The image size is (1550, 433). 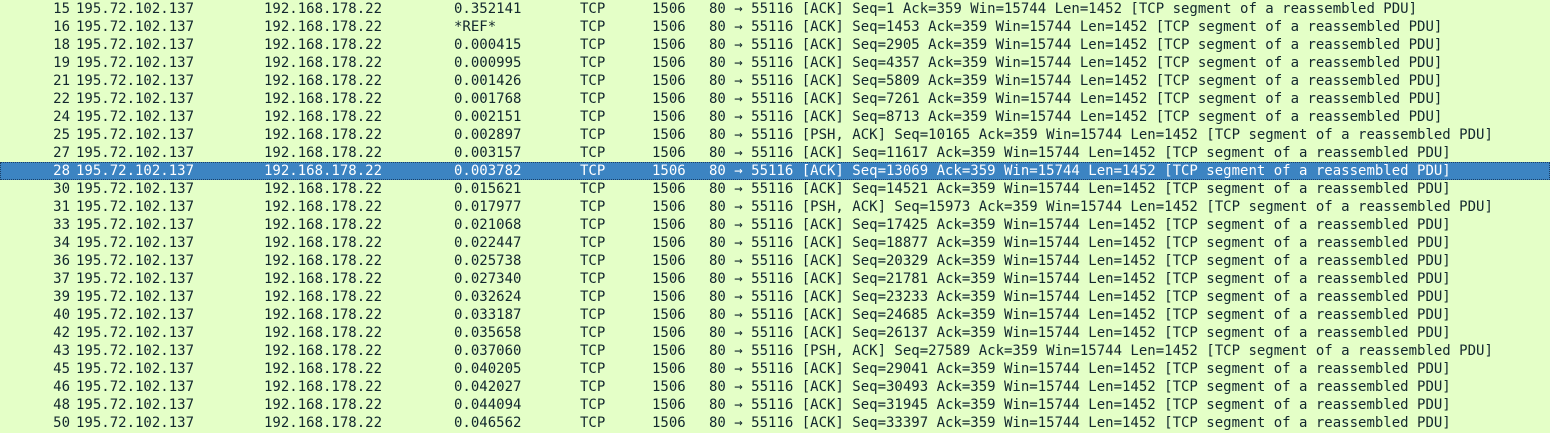 I want to click on packet-time: 0.032624, so click(x=488, y=297).